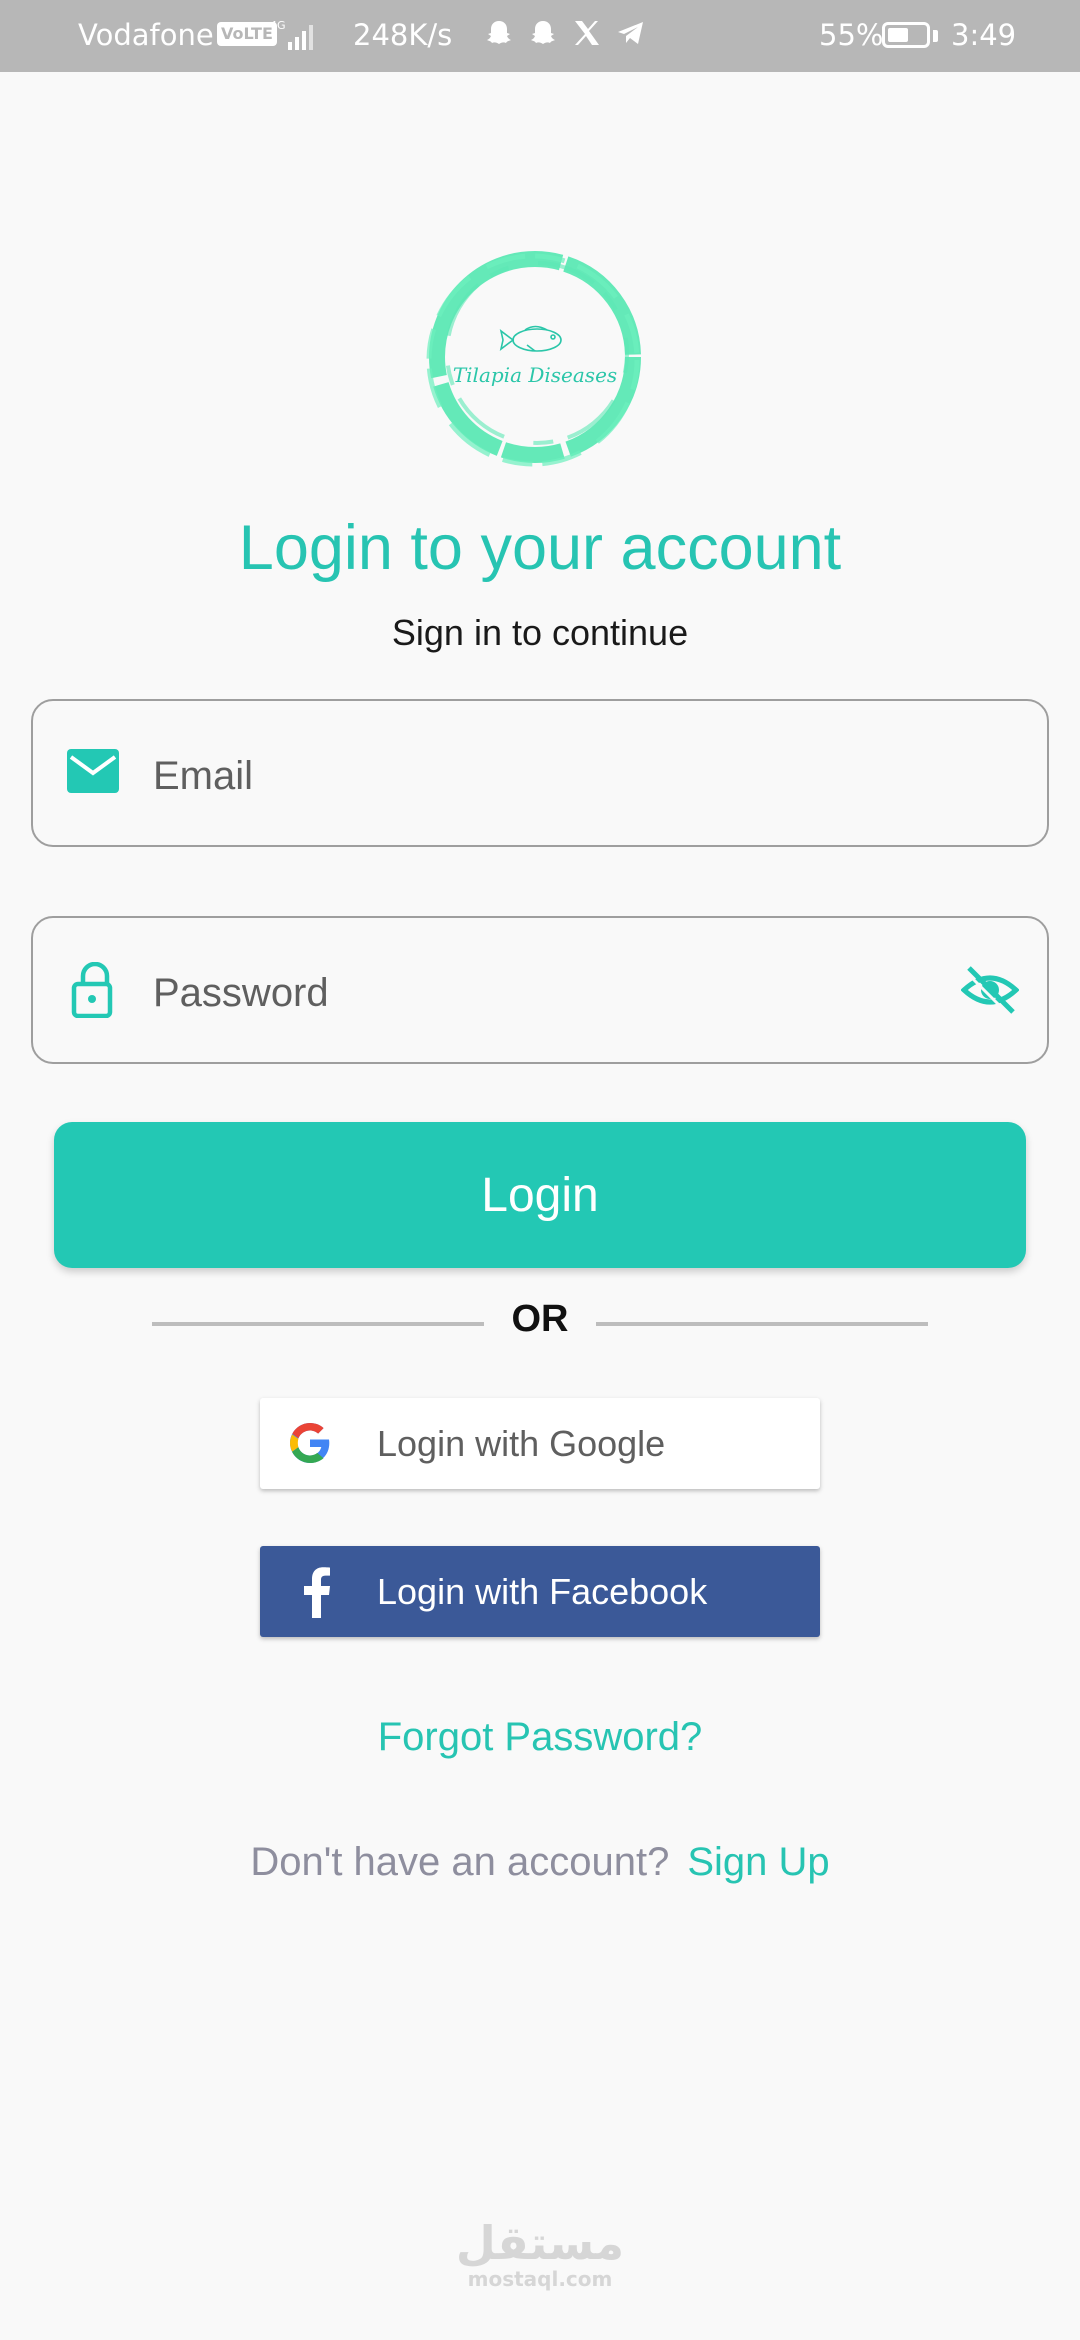 Image resolution: width=1080 pixels, height=2340 pixels. I want to click on google-login-label: Login with Google, so click(521, 1443).